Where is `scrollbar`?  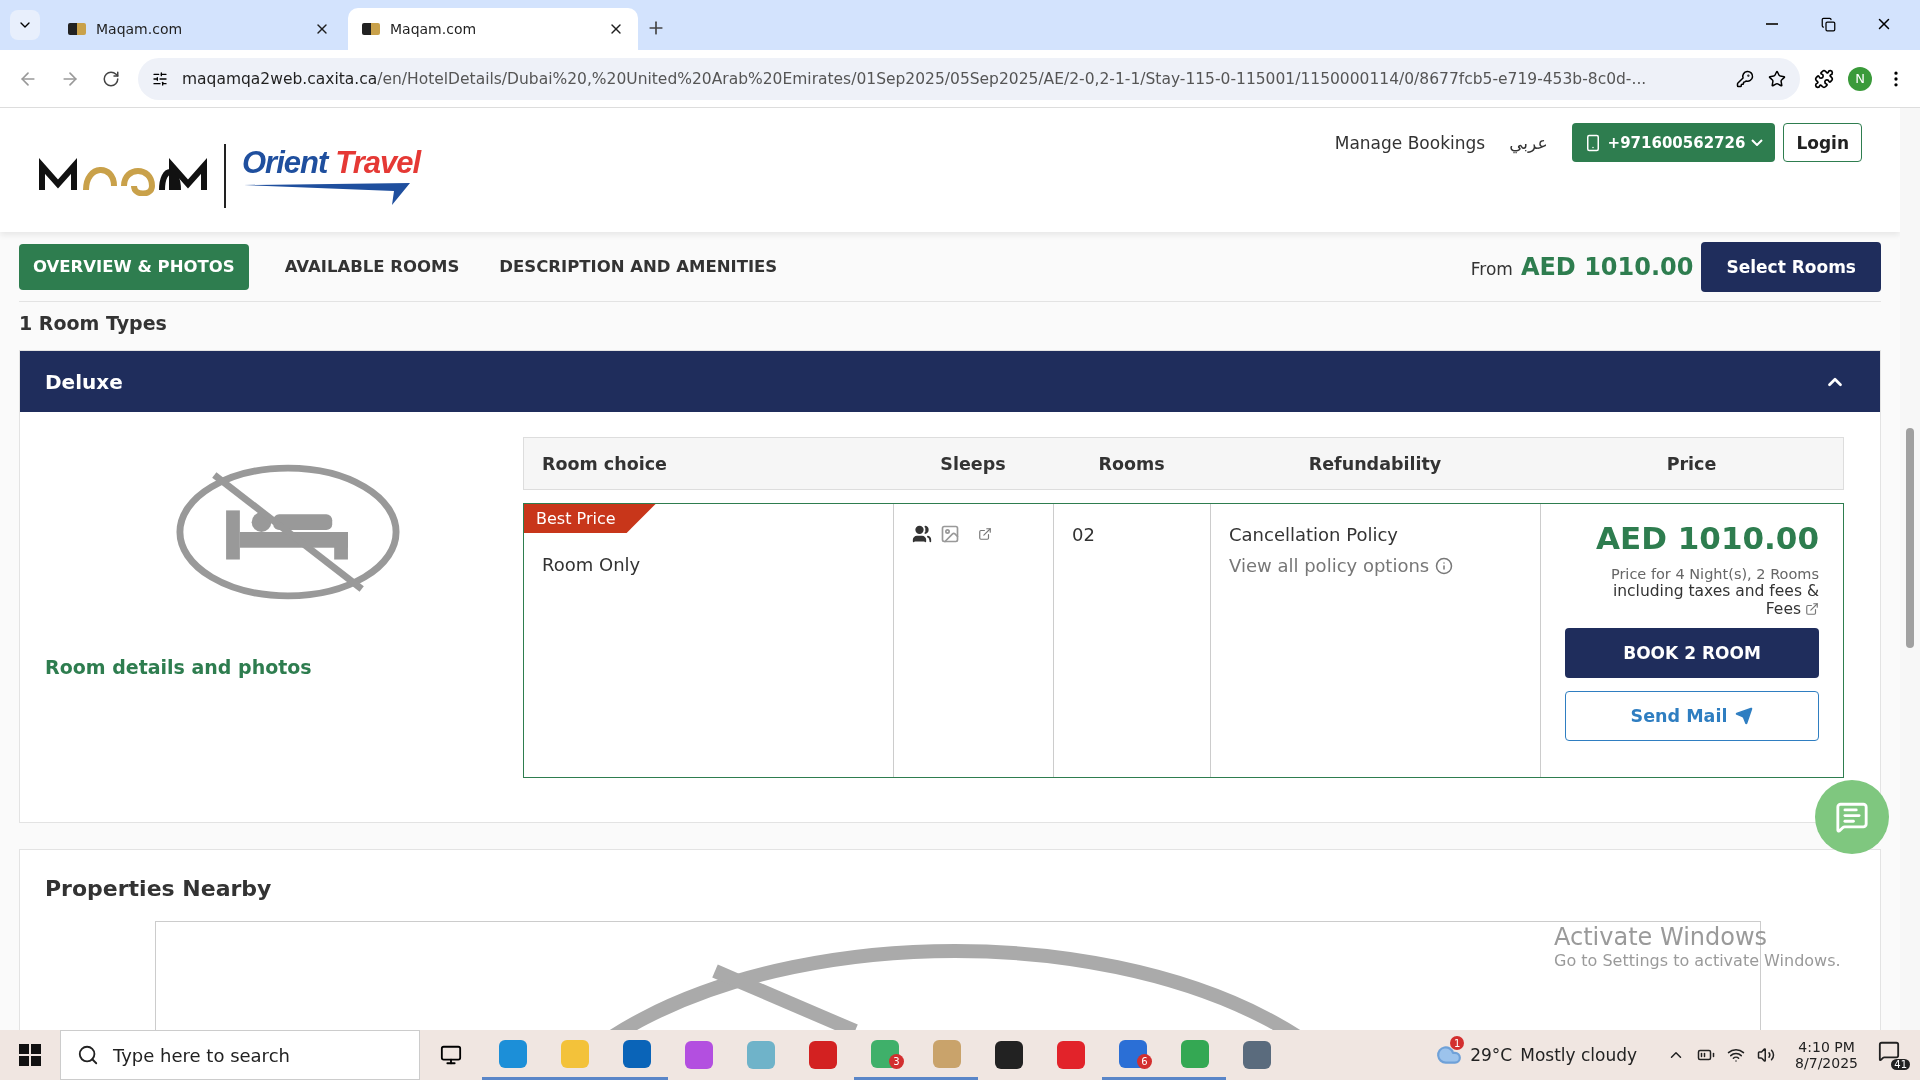
scrollbar is located at coordinates (1910, 569).